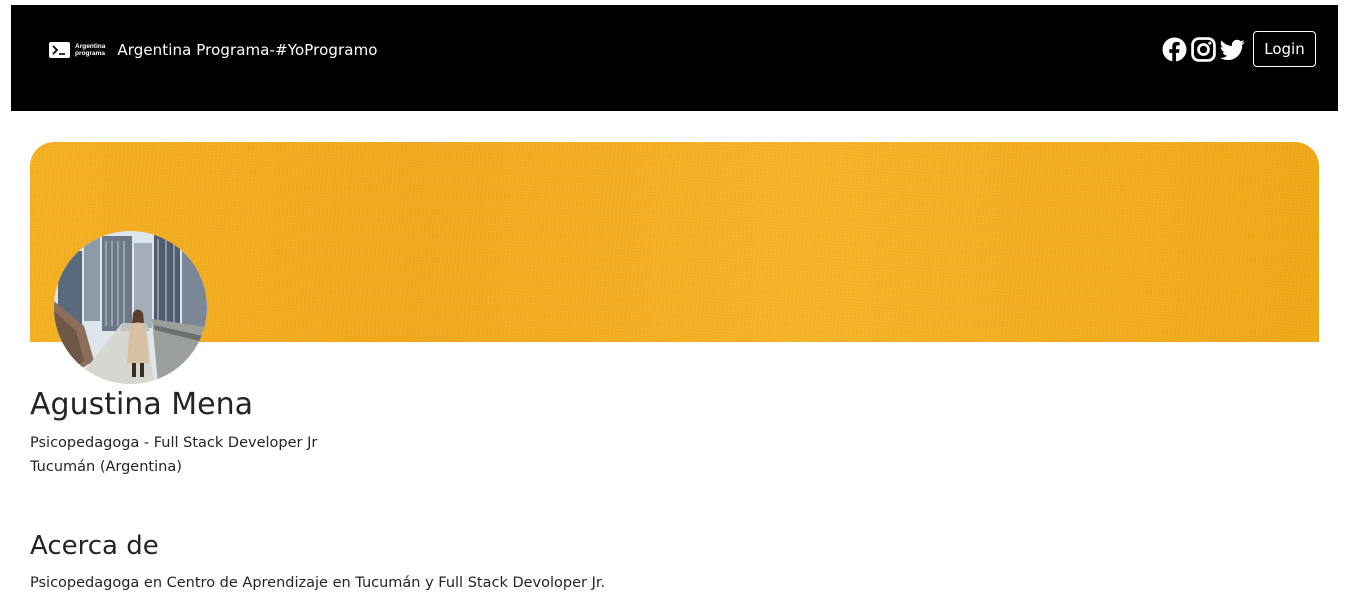  What do you see at coordinates (130, 307) in the screenshot?
I see `profile-avatar` at bounding box center [130, 307].